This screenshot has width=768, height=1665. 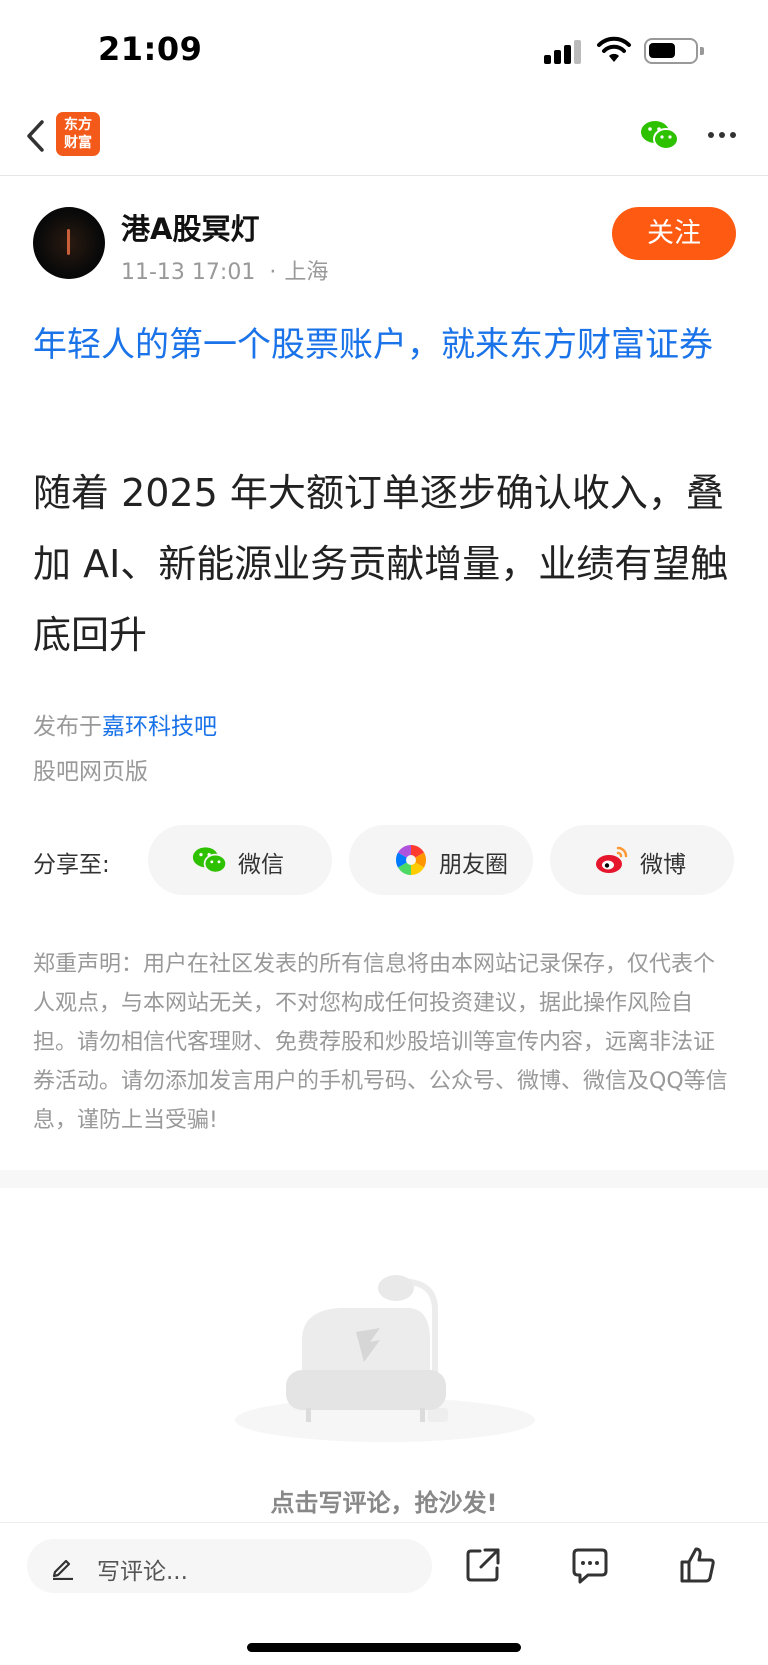 I want to click on moments-icon, so click(x=411, y=860).